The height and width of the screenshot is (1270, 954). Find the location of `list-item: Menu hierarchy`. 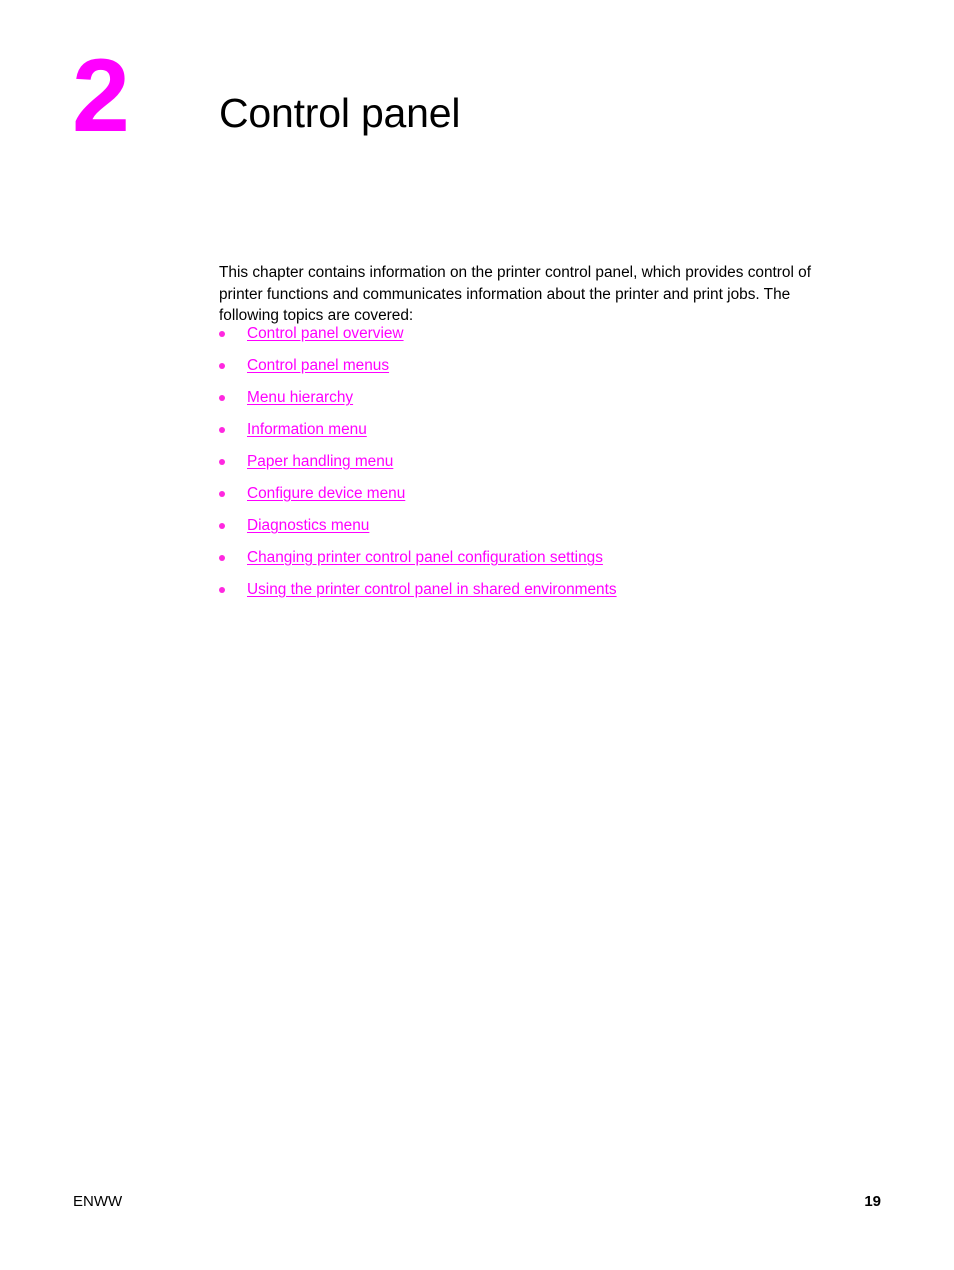

list-item: Menu hierarchy is located at coordinates (569, 398).